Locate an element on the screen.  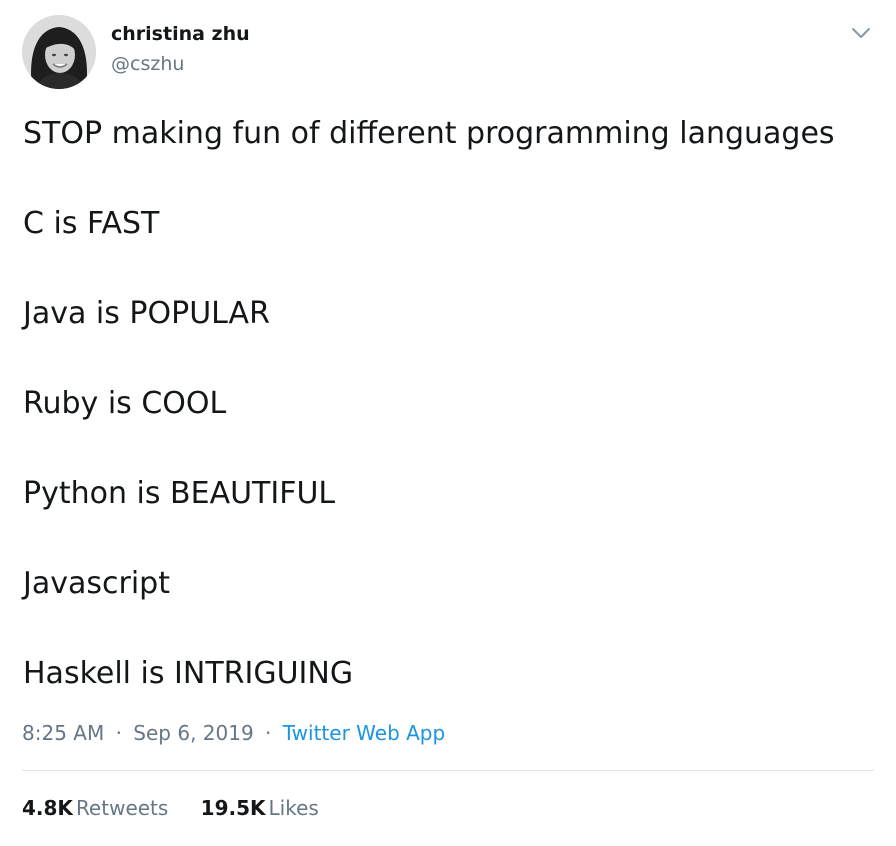
tweet-line-javascript: Javascript is located at coordinates (96, 583).